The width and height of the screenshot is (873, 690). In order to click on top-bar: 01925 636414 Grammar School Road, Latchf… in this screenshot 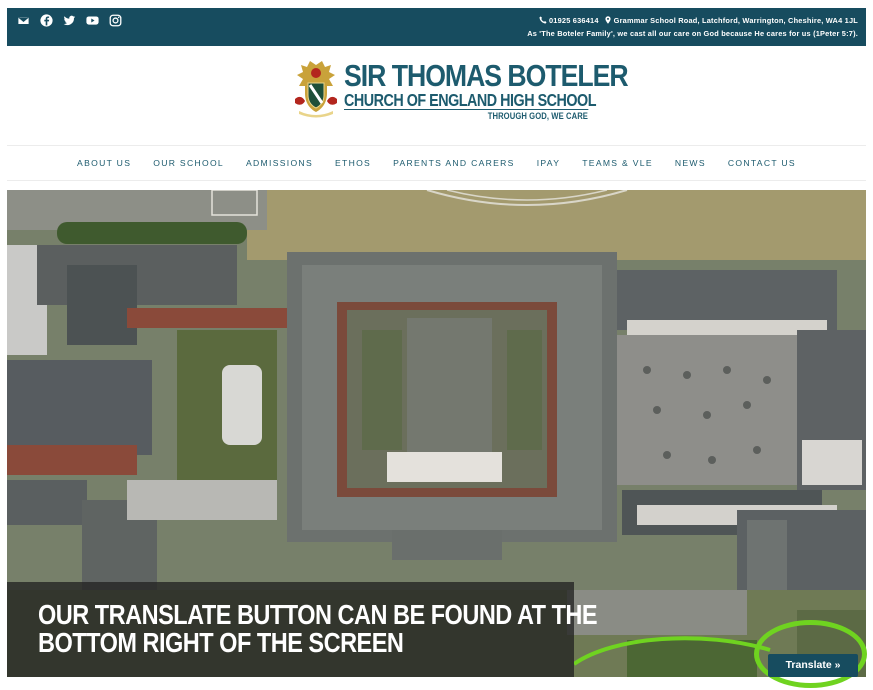, I will do `click(436, 27)`.